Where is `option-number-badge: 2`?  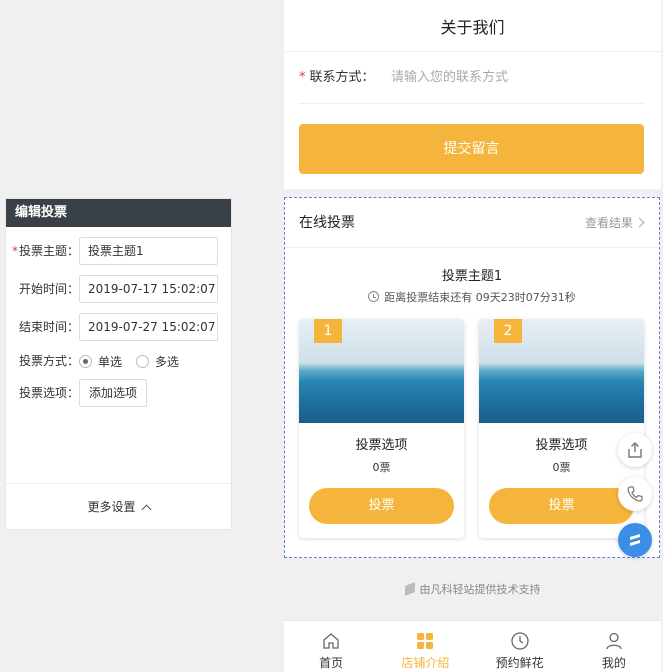
option-number-badge: 2 is located at coordinates (508, 331).